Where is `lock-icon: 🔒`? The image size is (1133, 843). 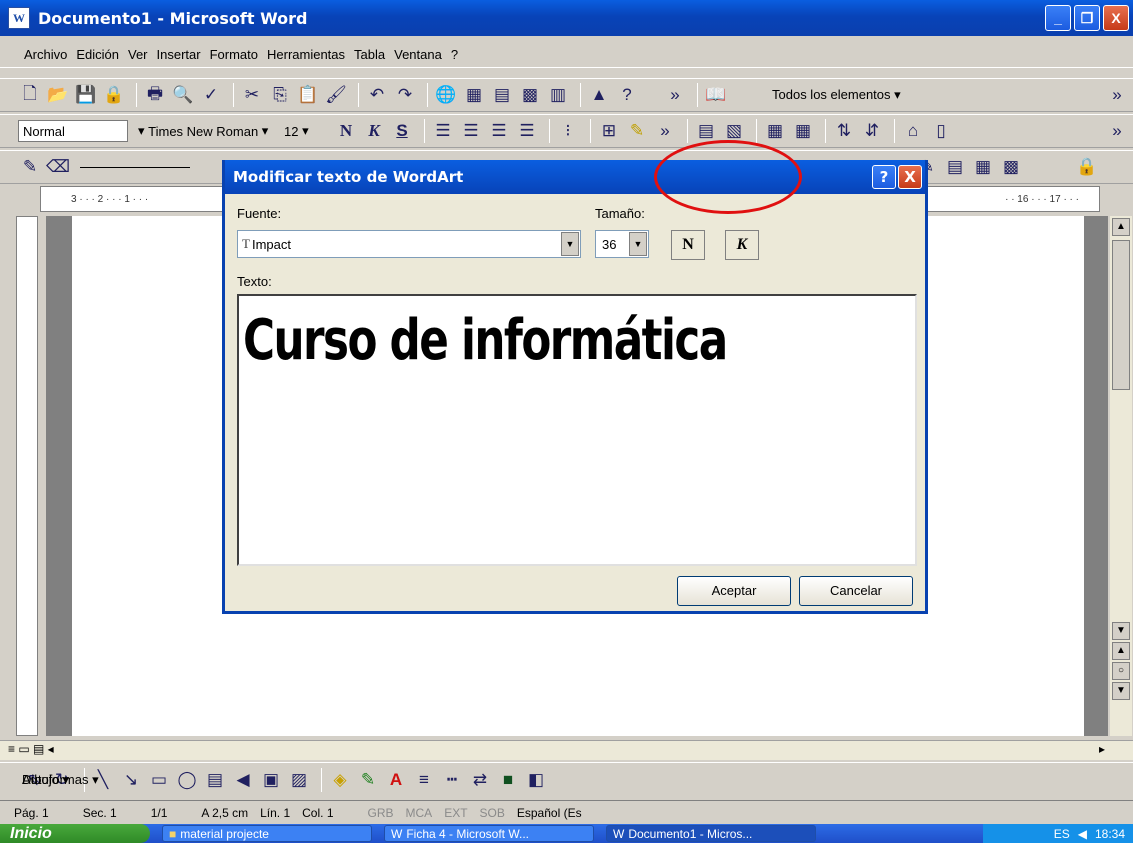
lock-icon: 🔒 is located at coordinates (1087, 167).